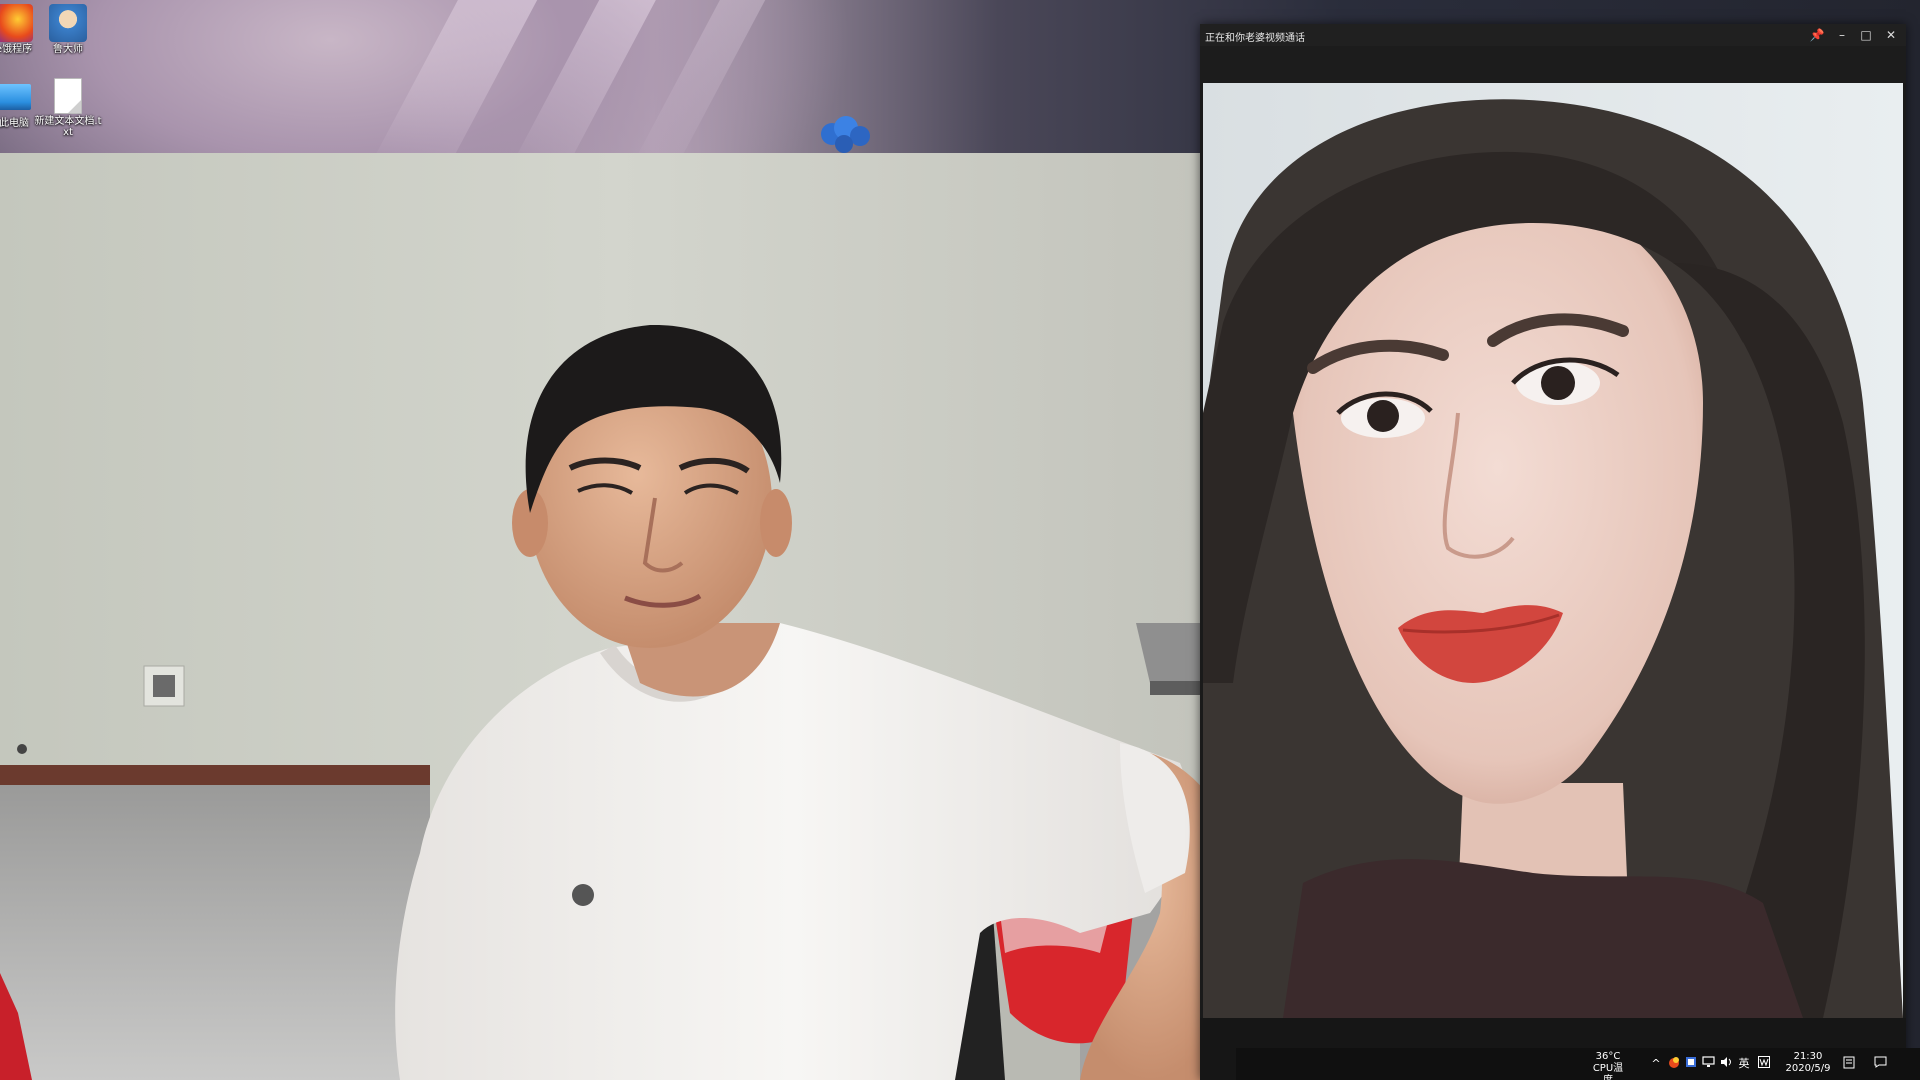  I want to click on cpu-temperature-label: CPU温度, so click(1608, 1071).